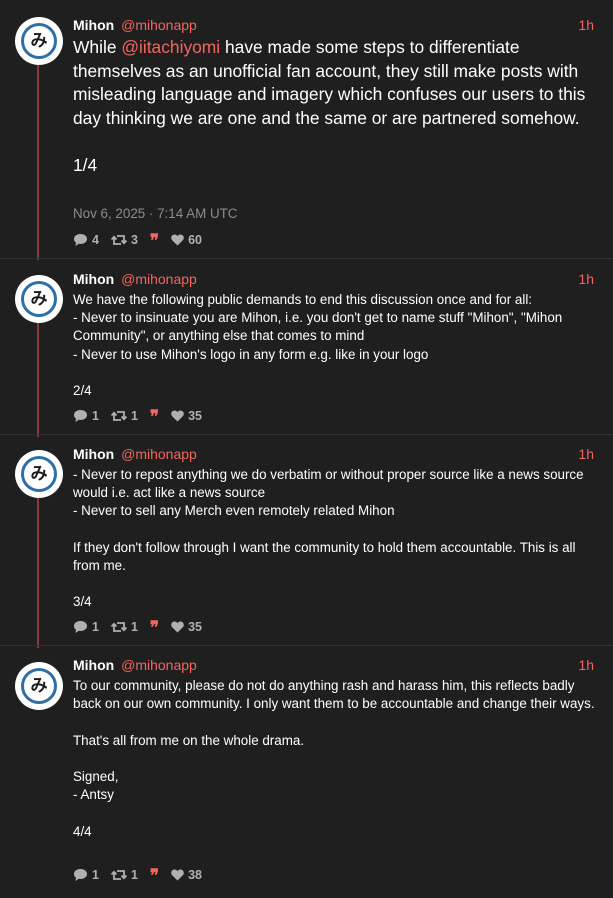 This screenshot has width=613, height=898. I want to click on like-count: 38, so click(195, 875).